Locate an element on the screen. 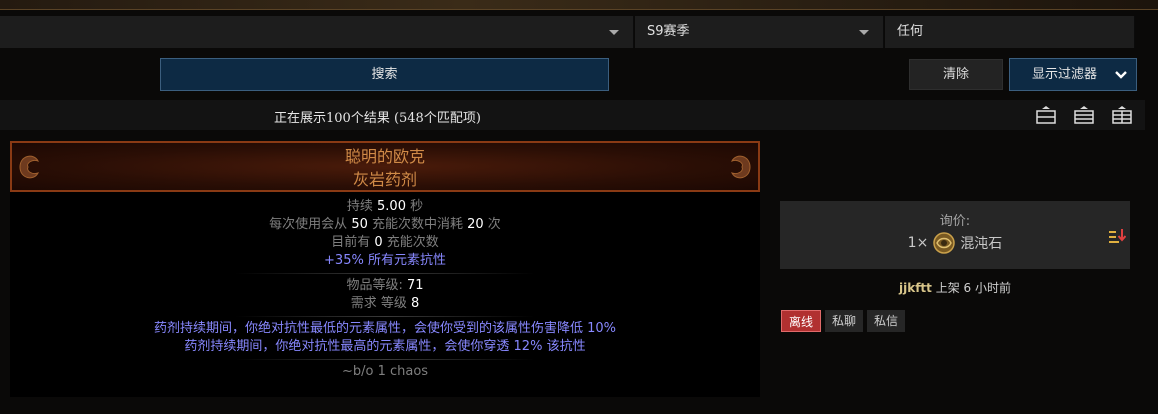 This screenshot has width=1158, height=414. whisper-button: 私聊 is located at coordinates (844, 321).